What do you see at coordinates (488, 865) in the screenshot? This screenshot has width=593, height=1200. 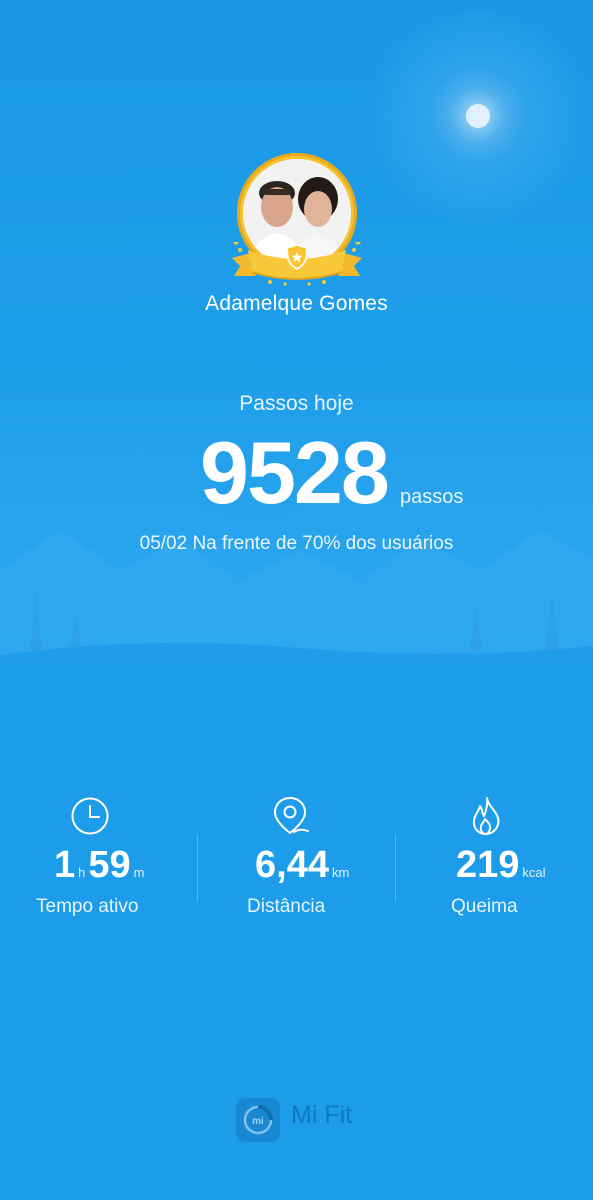 I see `calories-number: 219` at bounding box center [488, 865].